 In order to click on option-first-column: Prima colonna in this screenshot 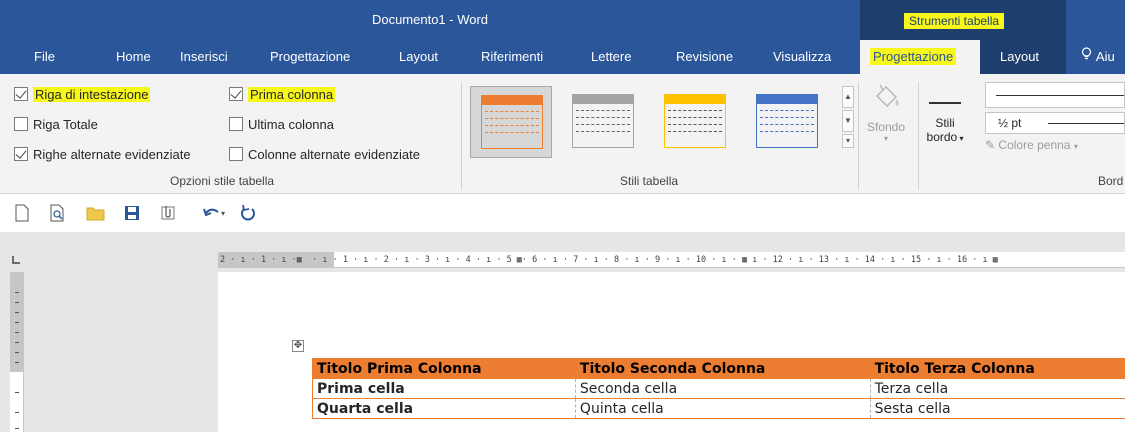, I will do `click(282, 94)`.